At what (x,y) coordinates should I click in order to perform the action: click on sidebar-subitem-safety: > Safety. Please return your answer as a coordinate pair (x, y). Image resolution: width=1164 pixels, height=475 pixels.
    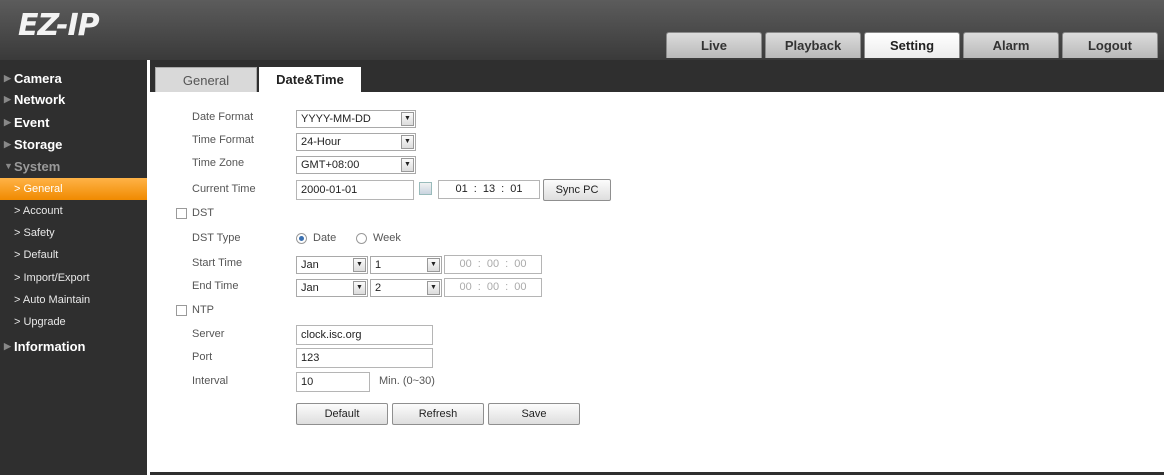
    Looking at the image, I should click on (73, 233).